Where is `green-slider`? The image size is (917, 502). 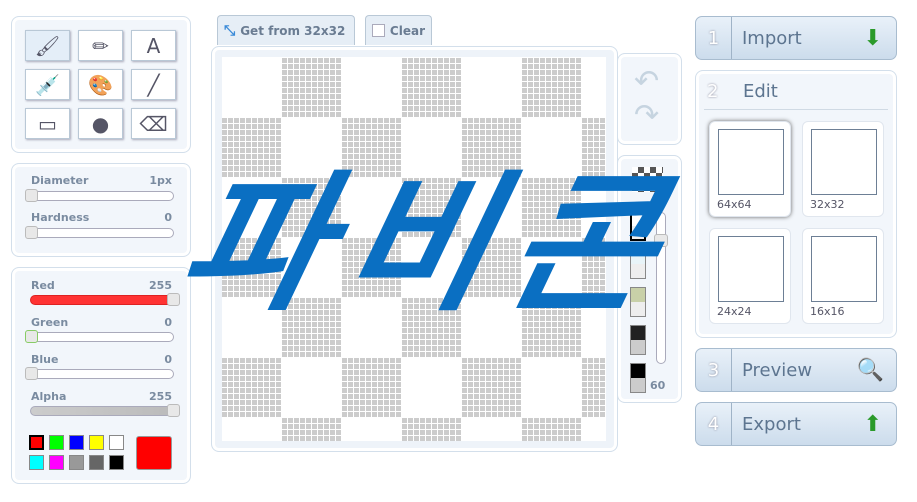
green-slider is located at coordinates (102, 337).